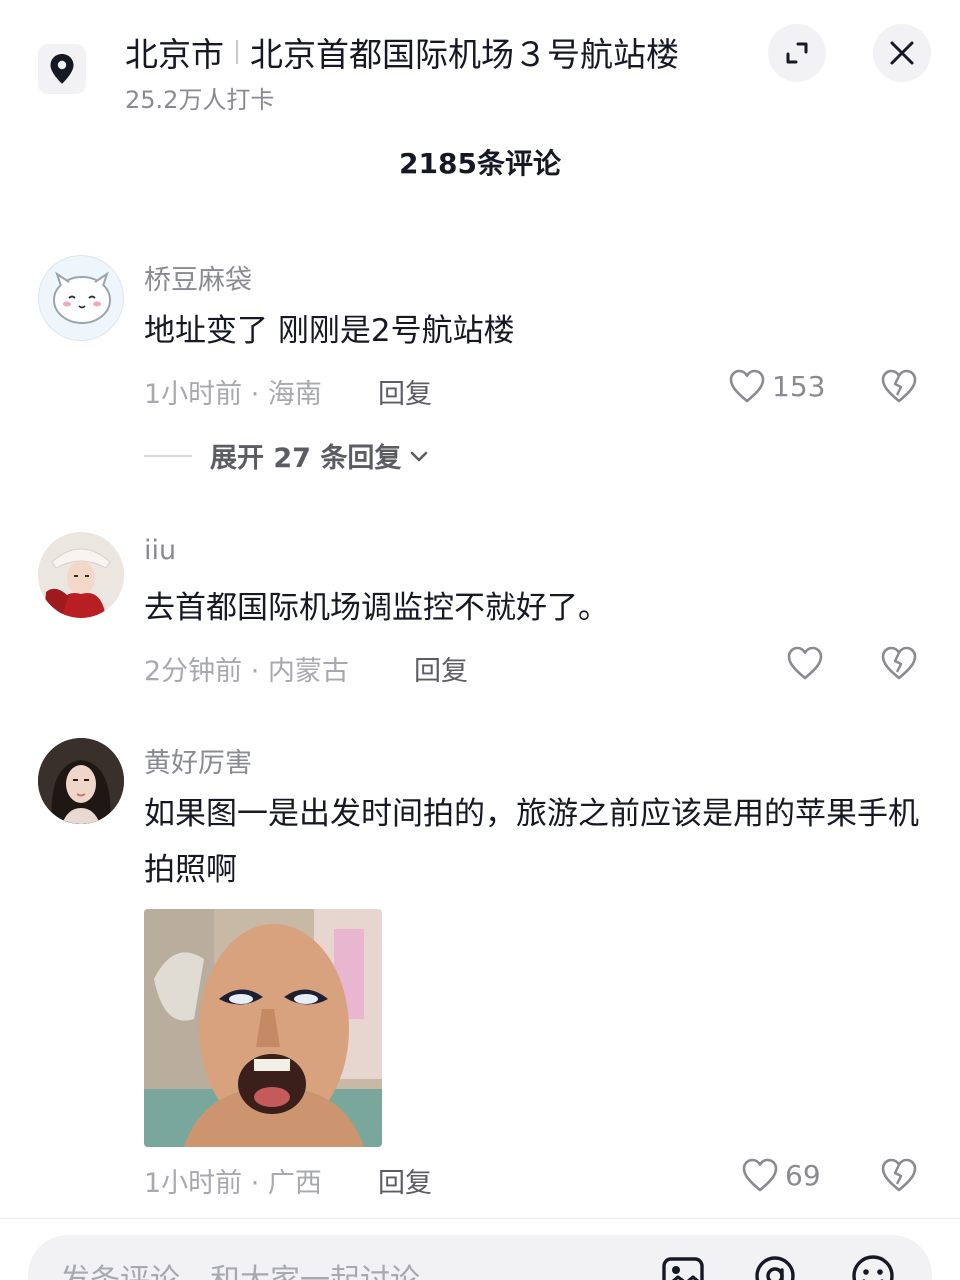  Describe the element at coordinates (531, 842) in the screenshot. I see `comment-text: 如果图一是出发时间拍的，旅游之前应该是用的苹果手机拍照啊` at that location.